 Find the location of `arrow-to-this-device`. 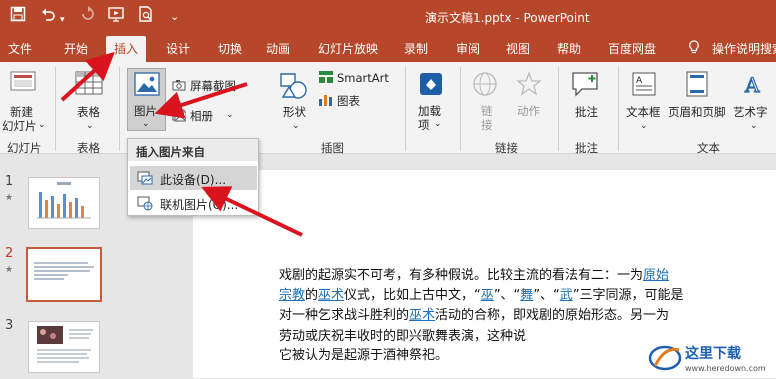

arrow-to-this-device is located at coordinates (252, 211).